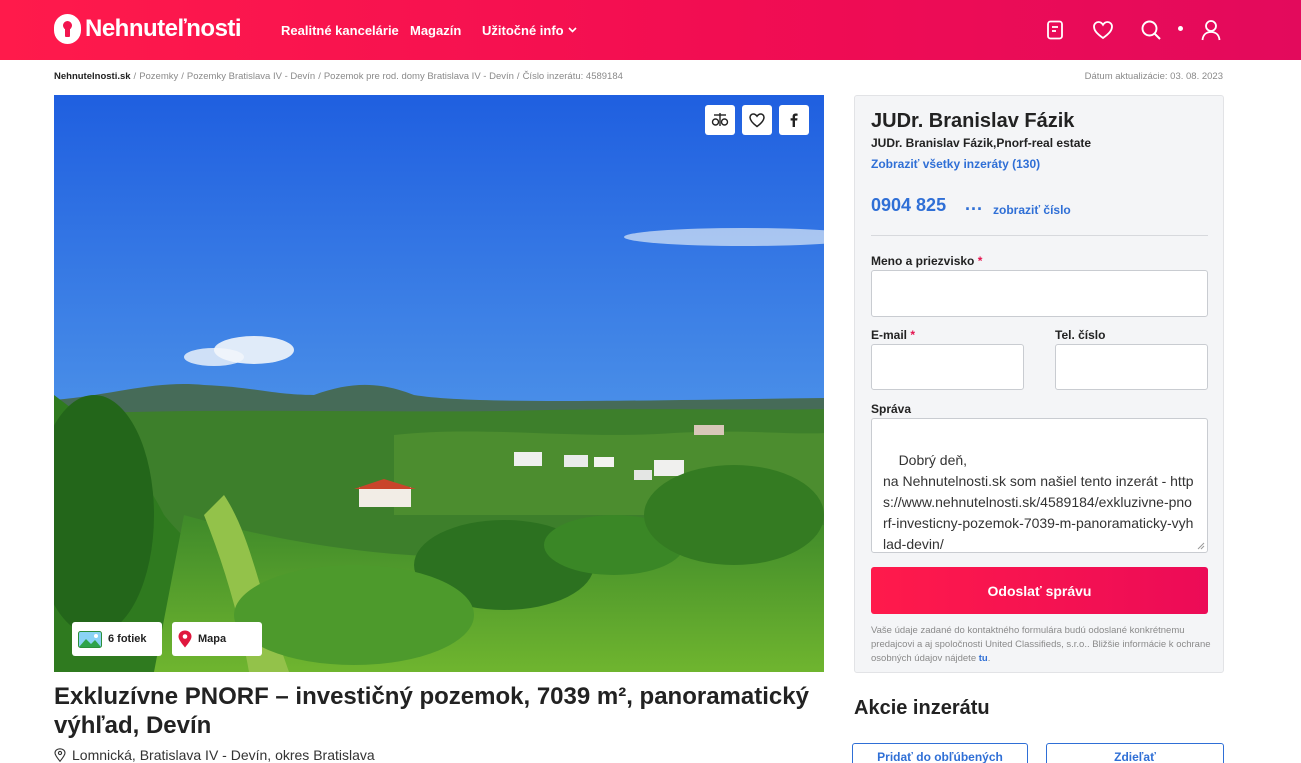 The image size is (1301, 763). I want to click on document-icon, so click(1055, 30).